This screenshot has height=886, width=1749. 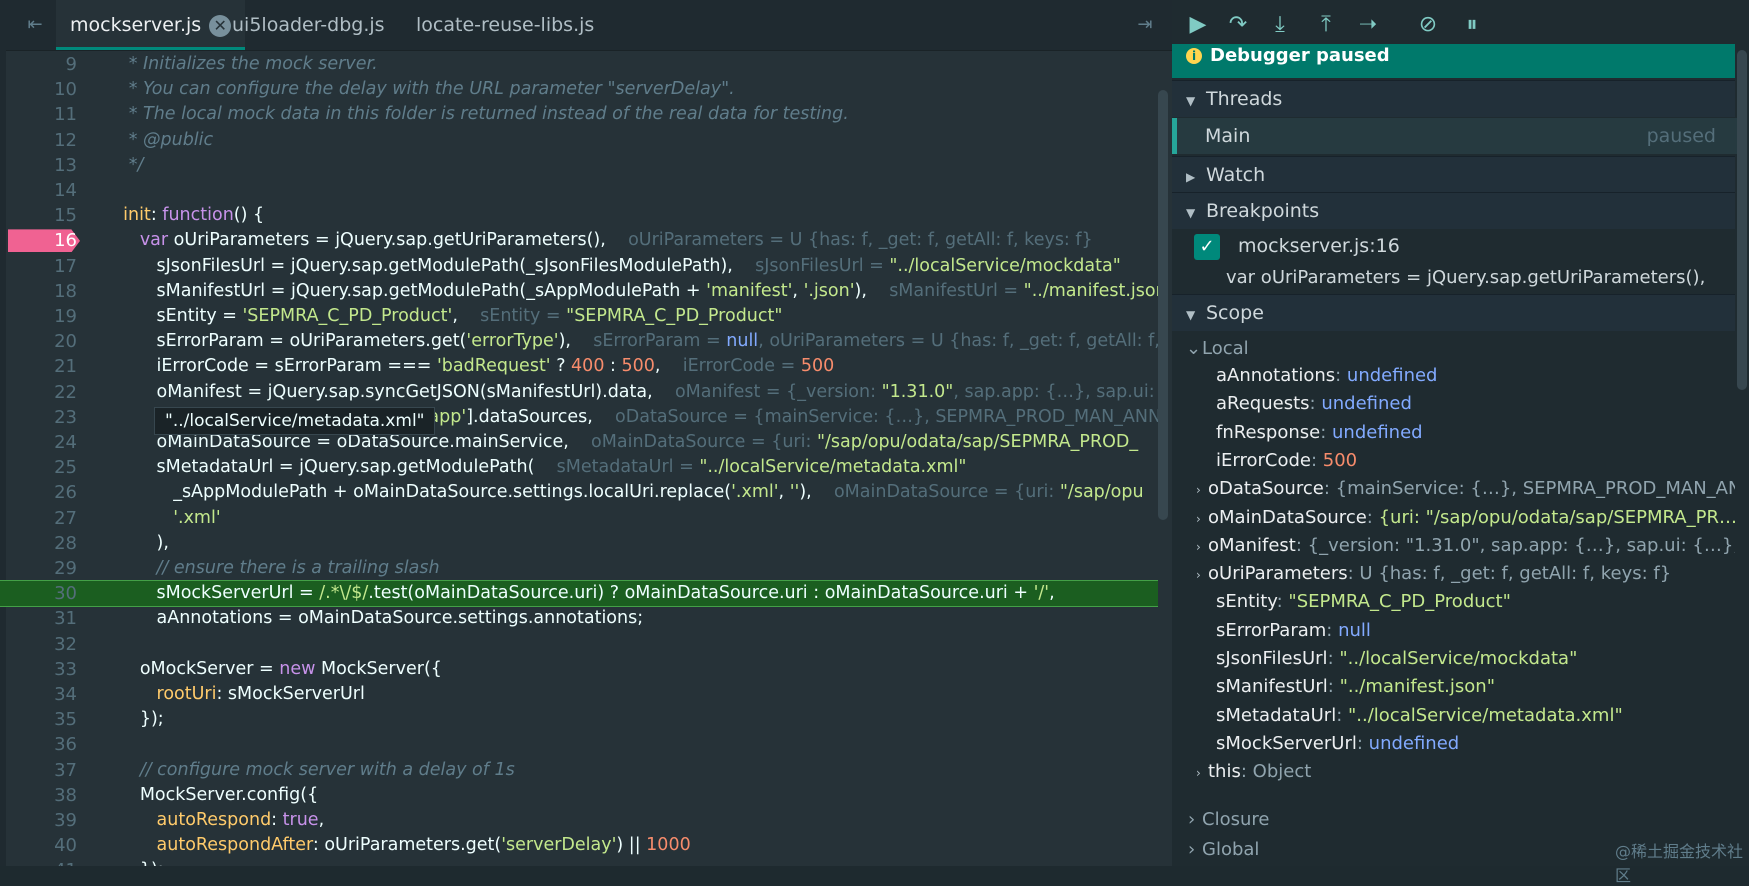 I want to click on line-number: 30, so click(x=44, y=593).